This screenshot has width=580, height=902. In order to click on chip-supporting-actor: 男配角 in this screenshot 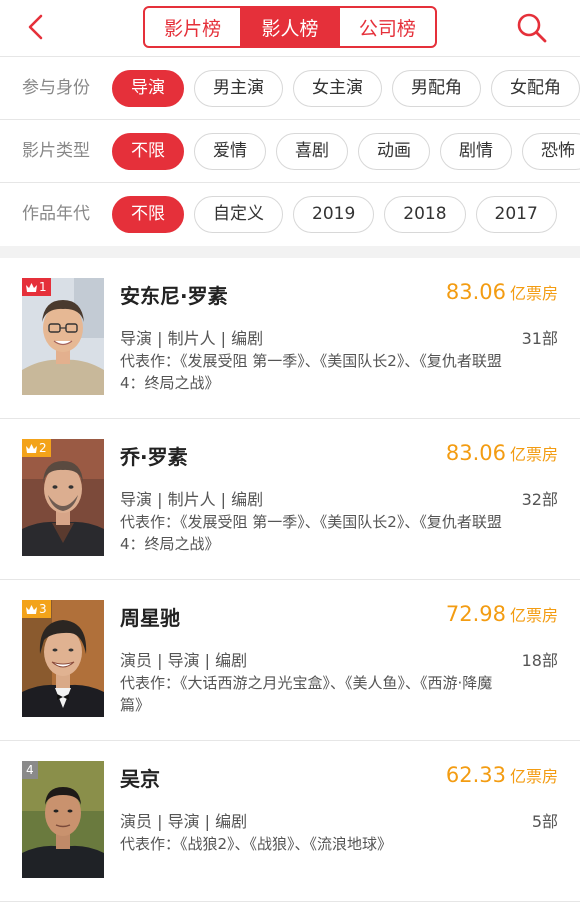, I will do `click(436, 88)`.